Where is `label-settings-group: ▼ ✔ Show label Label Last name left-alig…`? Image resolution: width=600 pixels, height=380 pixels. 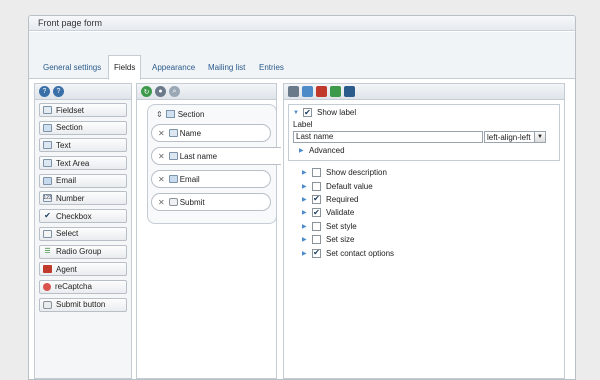 label-settings-group: ▼ ✔ Show label Label Last name left-alig… is located at coordinates (424, 132).